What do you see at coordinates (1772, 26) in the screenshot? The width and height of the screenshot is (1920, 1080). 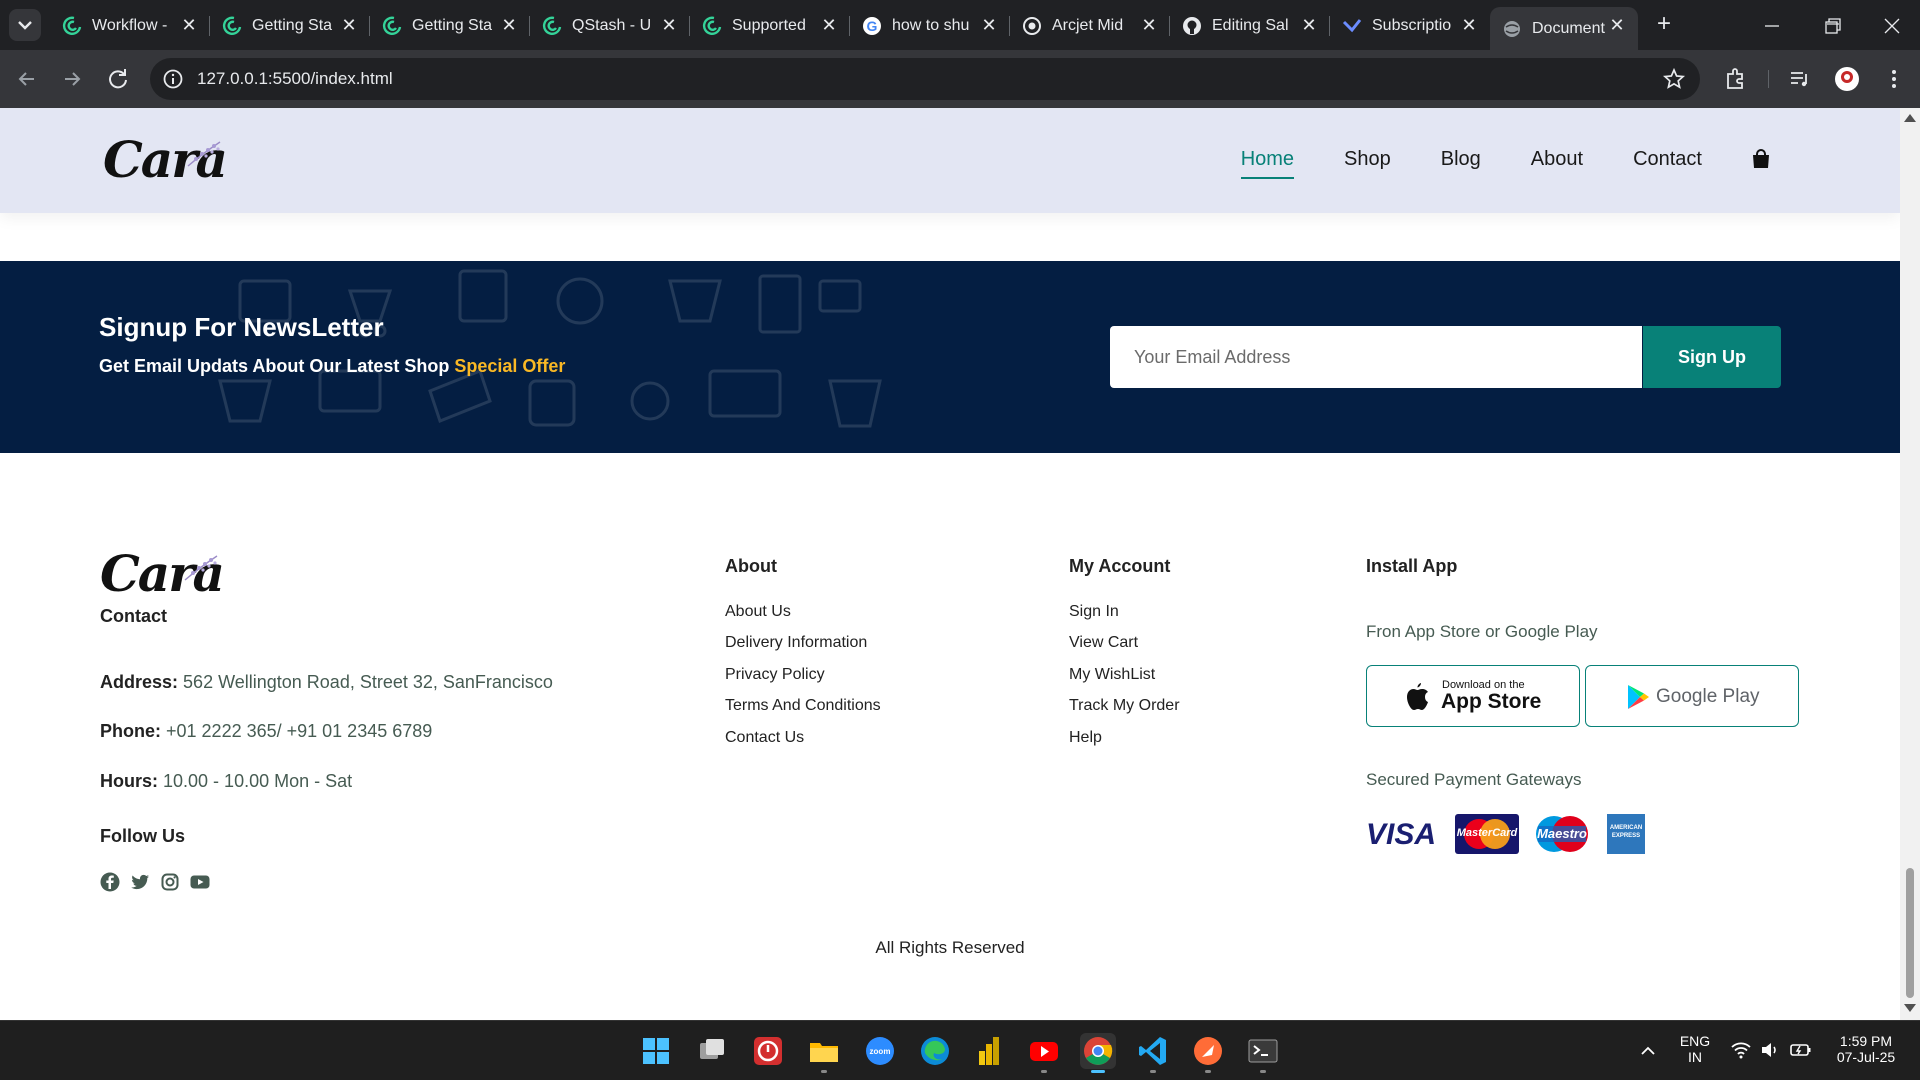 I see `window-minimize-icon` at bounding box center [1772, 26].